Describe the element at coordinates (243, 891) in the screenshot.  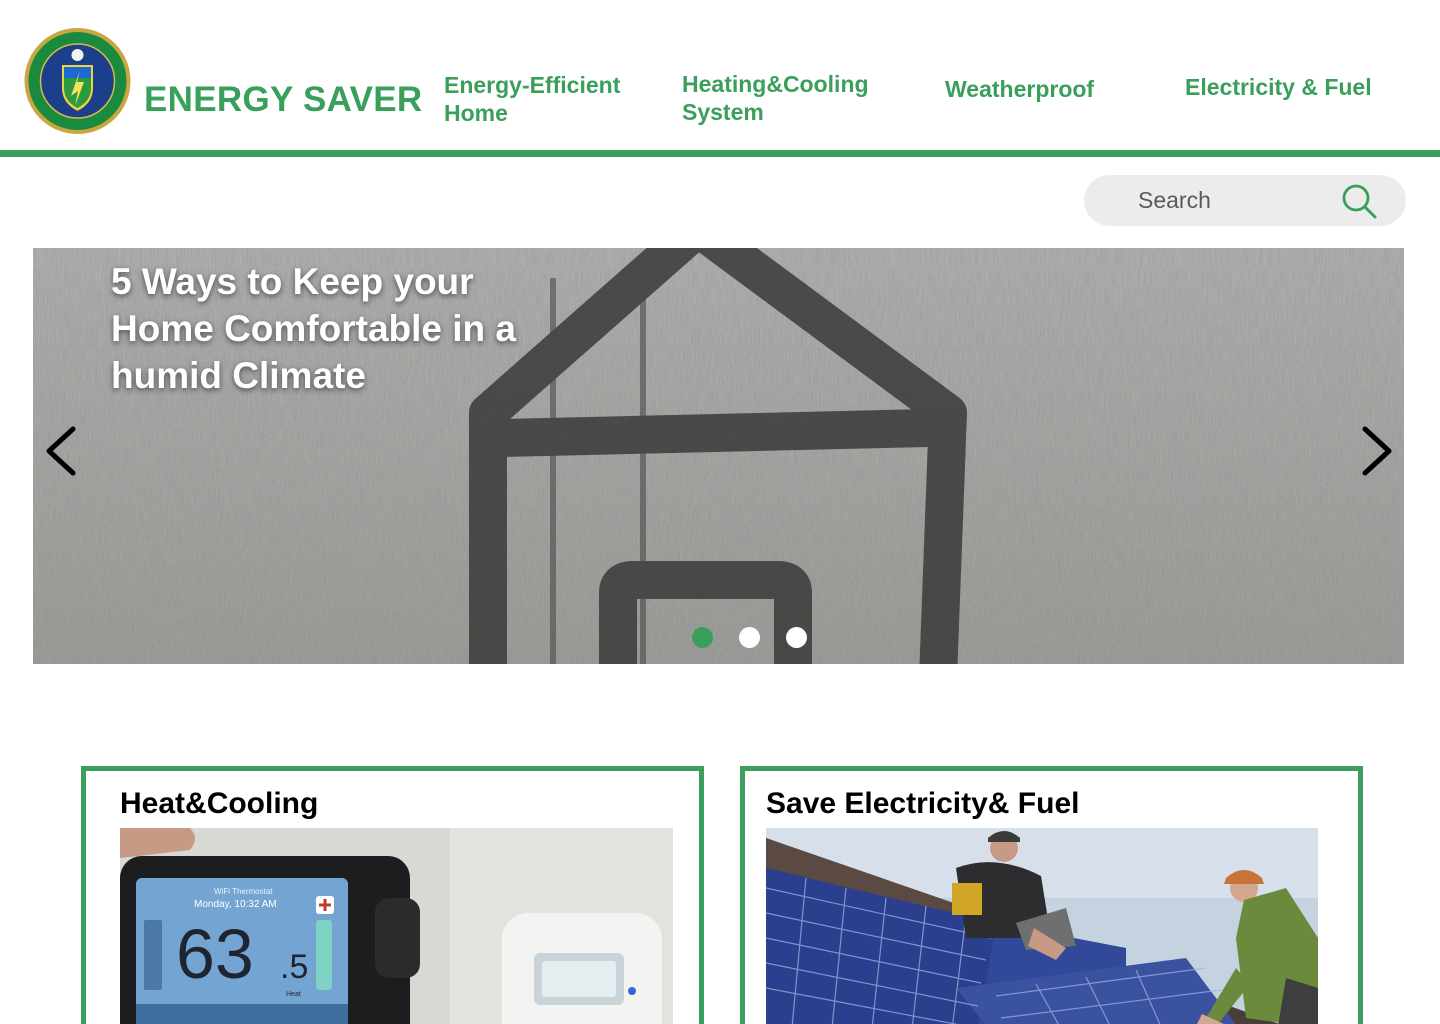
I see `svg-text: WiFi Thermostat` at that location.